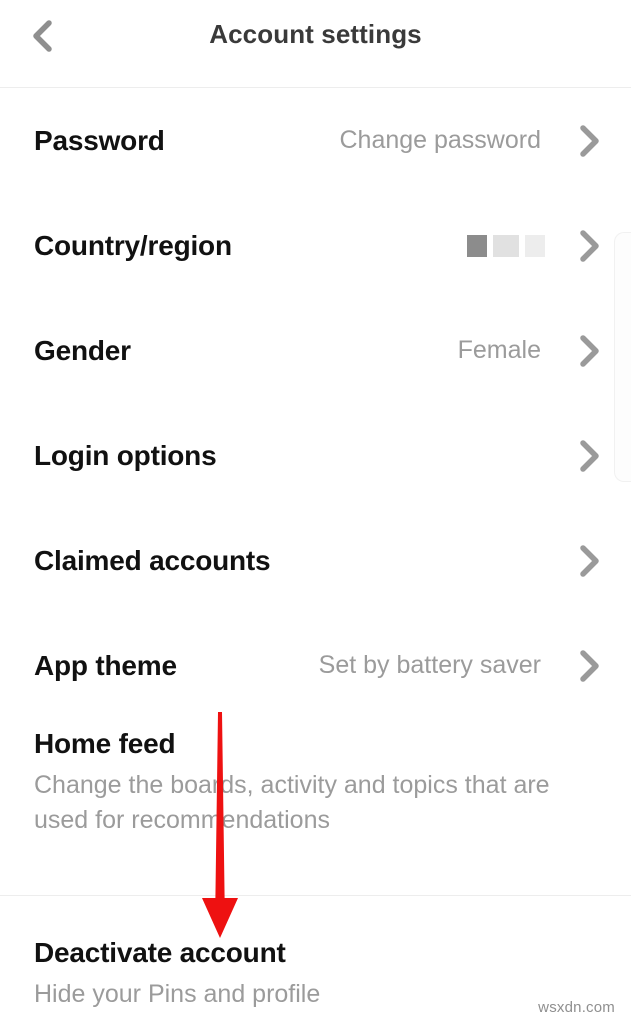 The height and width of the screenshot is (1024, 631). What do you see at coordinates (576, 1007) in the screenshot?
I see `watermark: wsxdn.com` at bounding box center [576, 1007].